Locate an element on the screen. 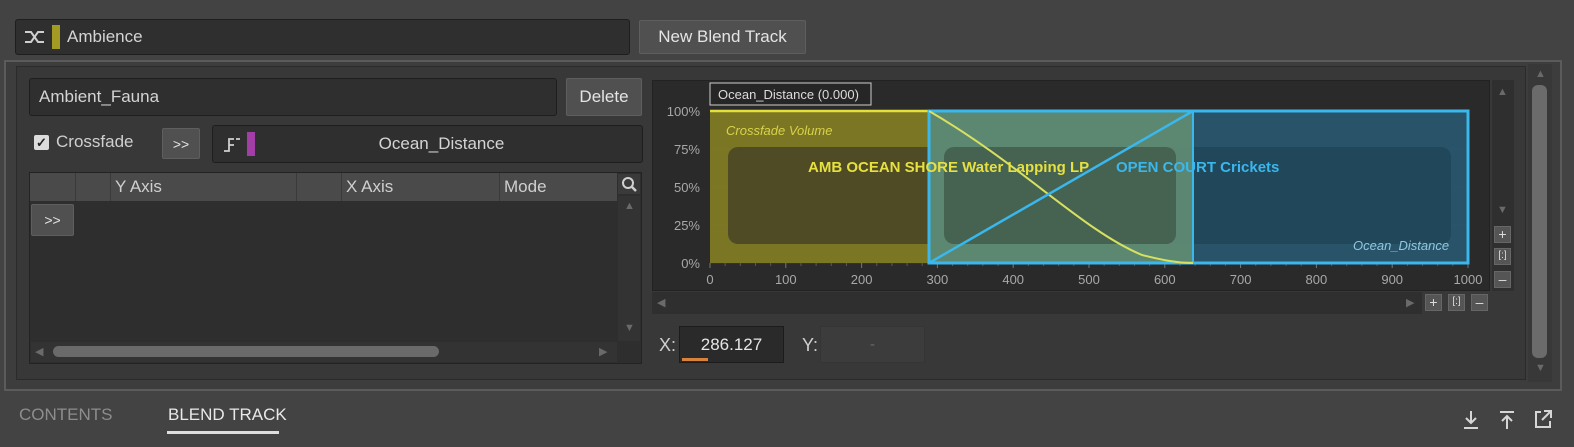 The image size is (1574, 447). y-tick-label: 25% is located at coordinates (687, 225).